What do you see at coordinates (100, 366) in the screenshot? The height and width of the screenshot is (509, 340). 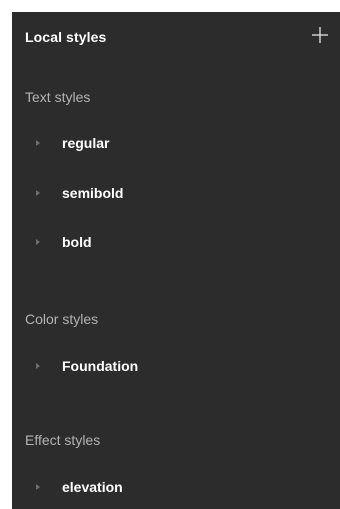 I see `style-group-label: Foundation` at bounding box center [100, 366].